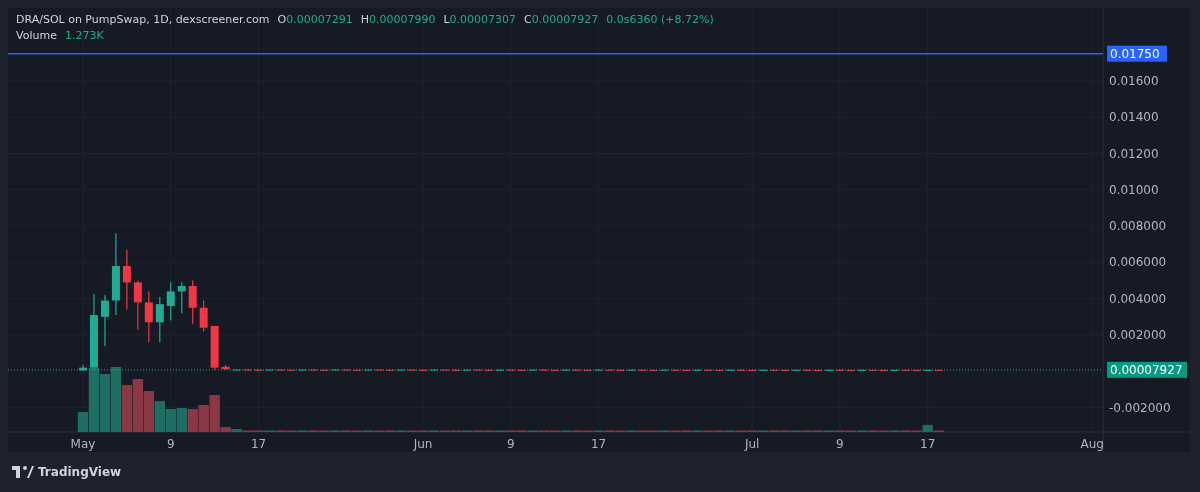  Describe the element at coordinates (446, 19) in the screenshot. I see `ohlc-label: L` at that location.